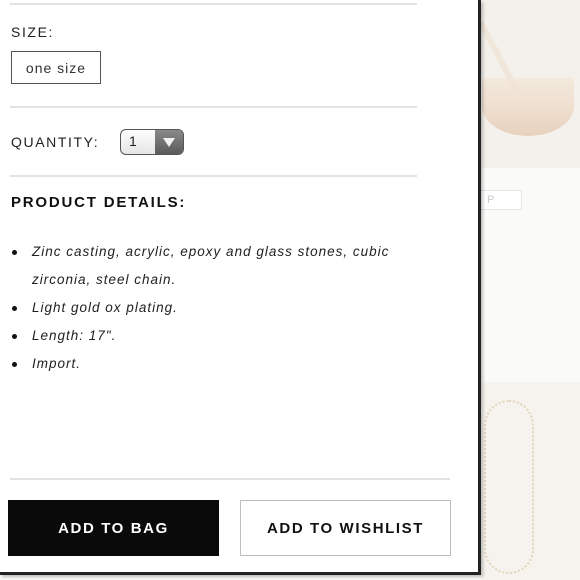  What do you see at coordinates (33, 32) in the screenshot?
I see `size-label: SIZE:` at bounding box center [33, 32].